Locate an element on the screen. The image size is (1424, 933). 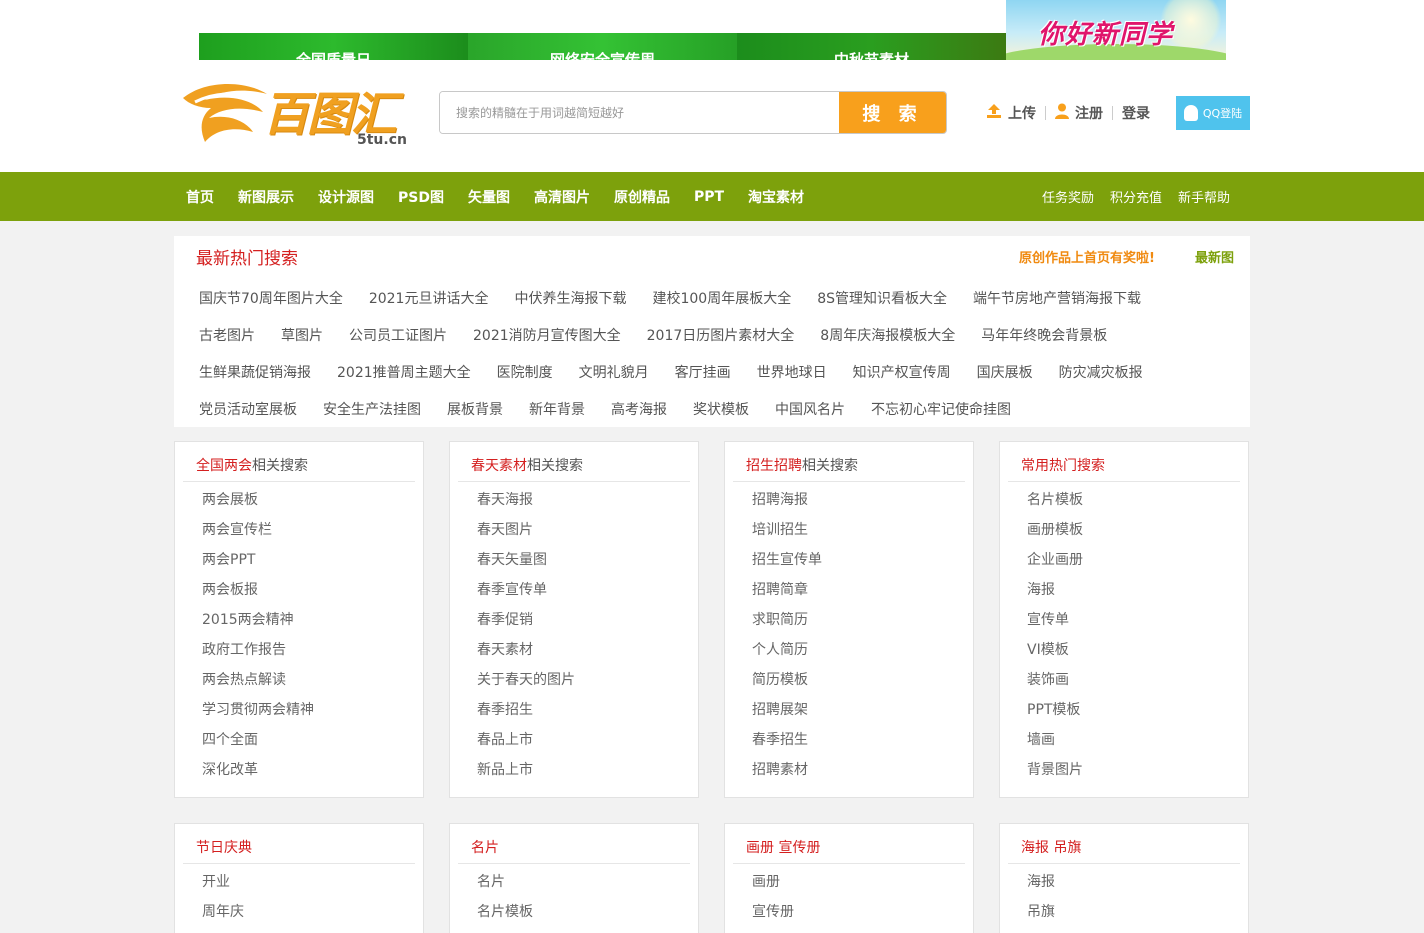
hot-search-tag: 不忘初心牢记使命挂图 is located at coordinates (941, 417).